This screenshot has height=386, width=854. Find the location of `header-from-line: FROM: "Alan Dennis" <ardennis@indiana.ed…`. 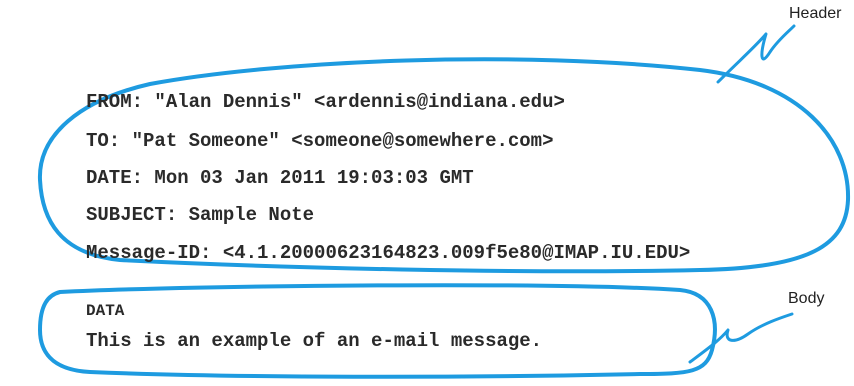

header-from-line: FROM: "Alan Dennis" <ardennis@indiana.ed… is located at coordinates (325, 102).